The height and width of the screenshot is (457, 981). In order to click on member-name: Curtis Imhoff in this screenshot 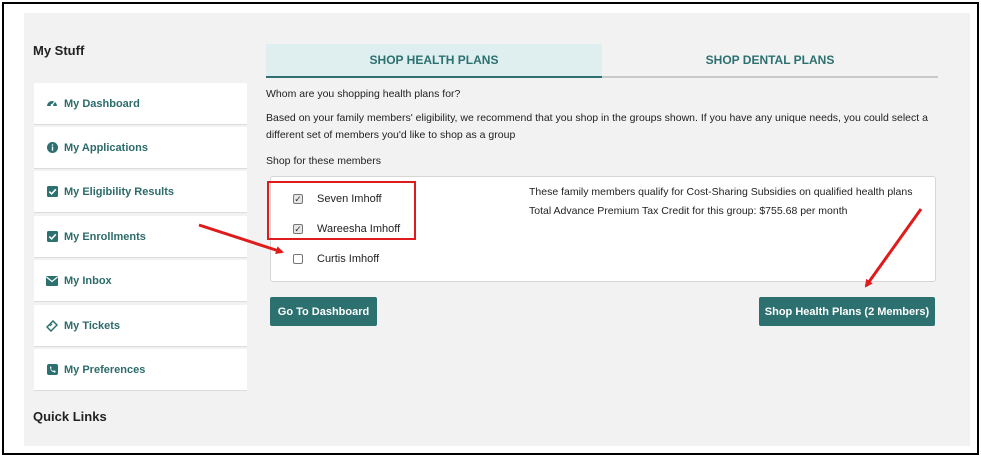, I will do `click(348, 259)`.